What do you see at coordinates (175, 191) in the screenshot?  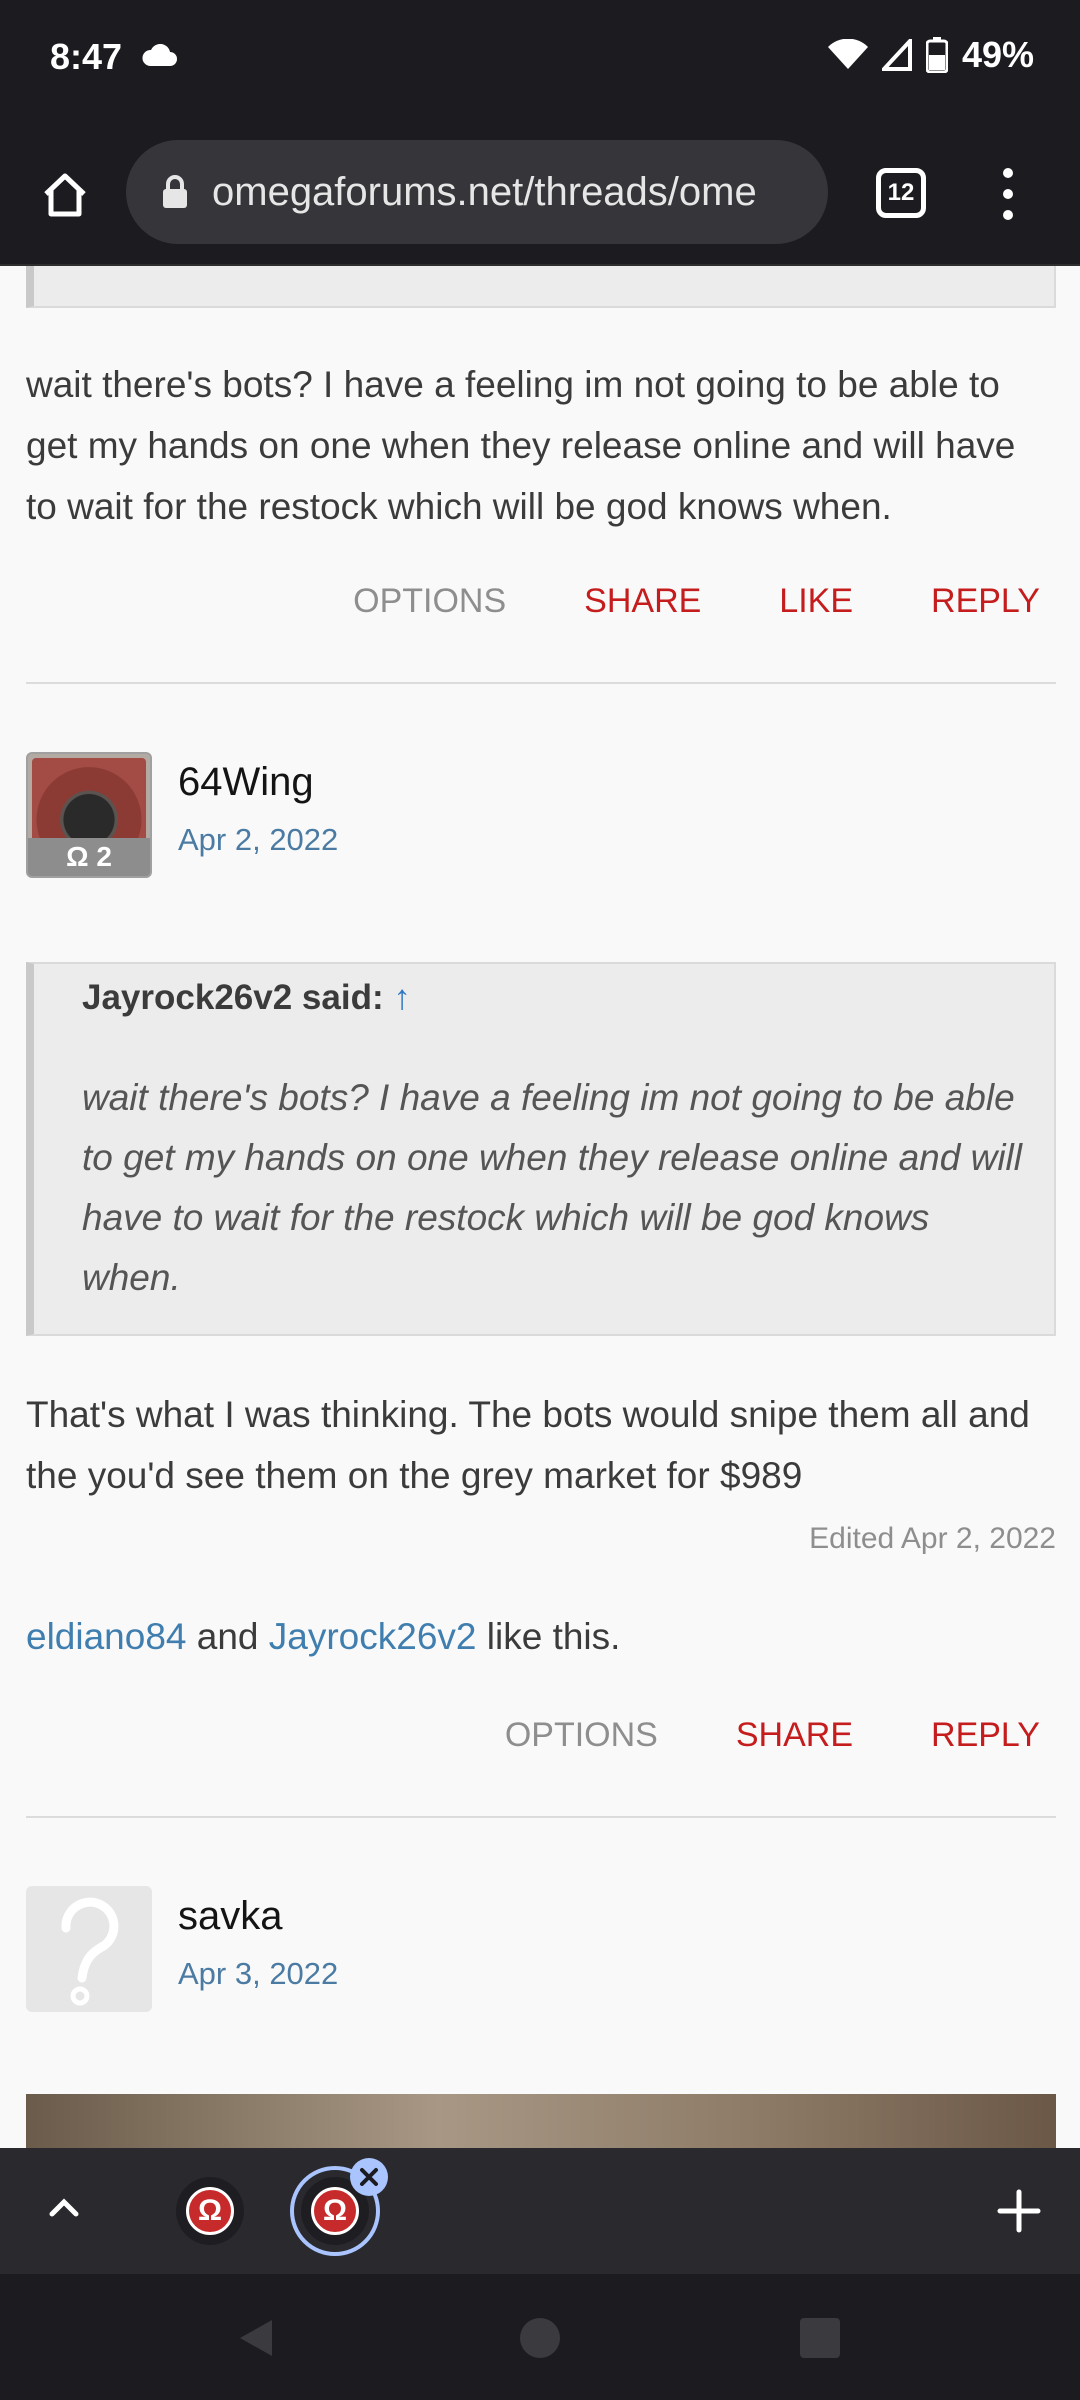 I see `lock-icon` at bounding box center [175, 191].